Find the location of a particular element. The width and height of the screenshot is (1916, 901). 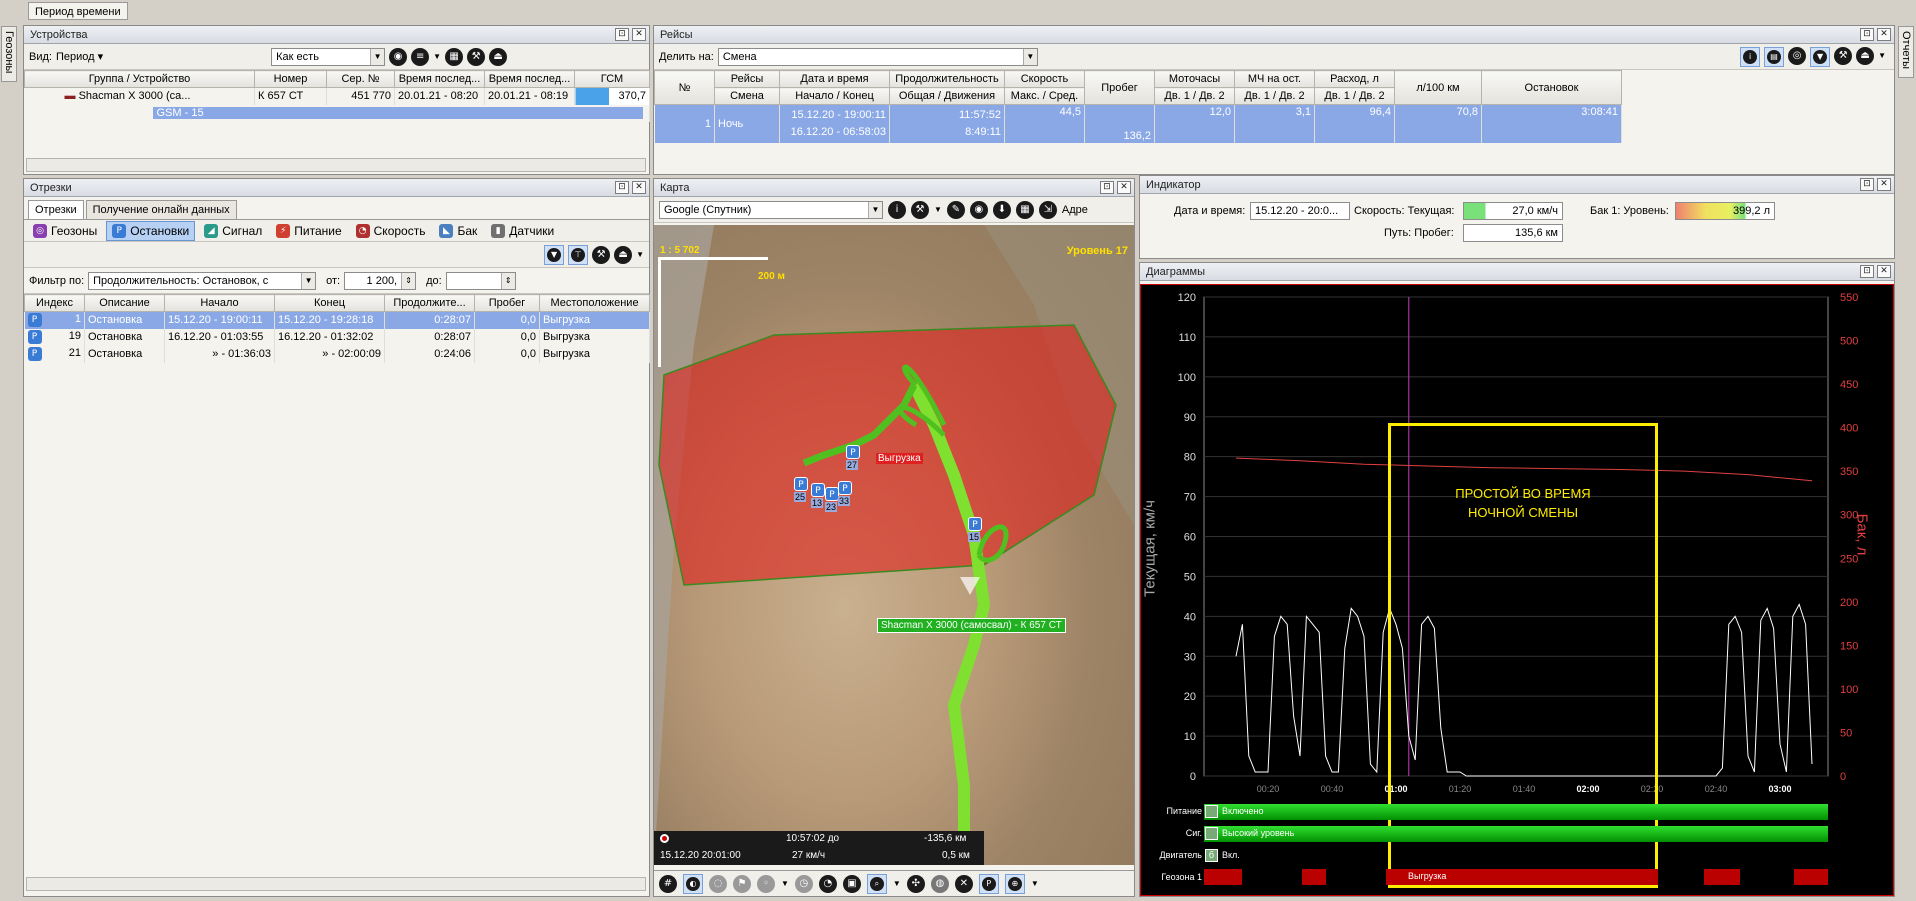

clear-icon: ✕ is located at coordinates (963, 883).